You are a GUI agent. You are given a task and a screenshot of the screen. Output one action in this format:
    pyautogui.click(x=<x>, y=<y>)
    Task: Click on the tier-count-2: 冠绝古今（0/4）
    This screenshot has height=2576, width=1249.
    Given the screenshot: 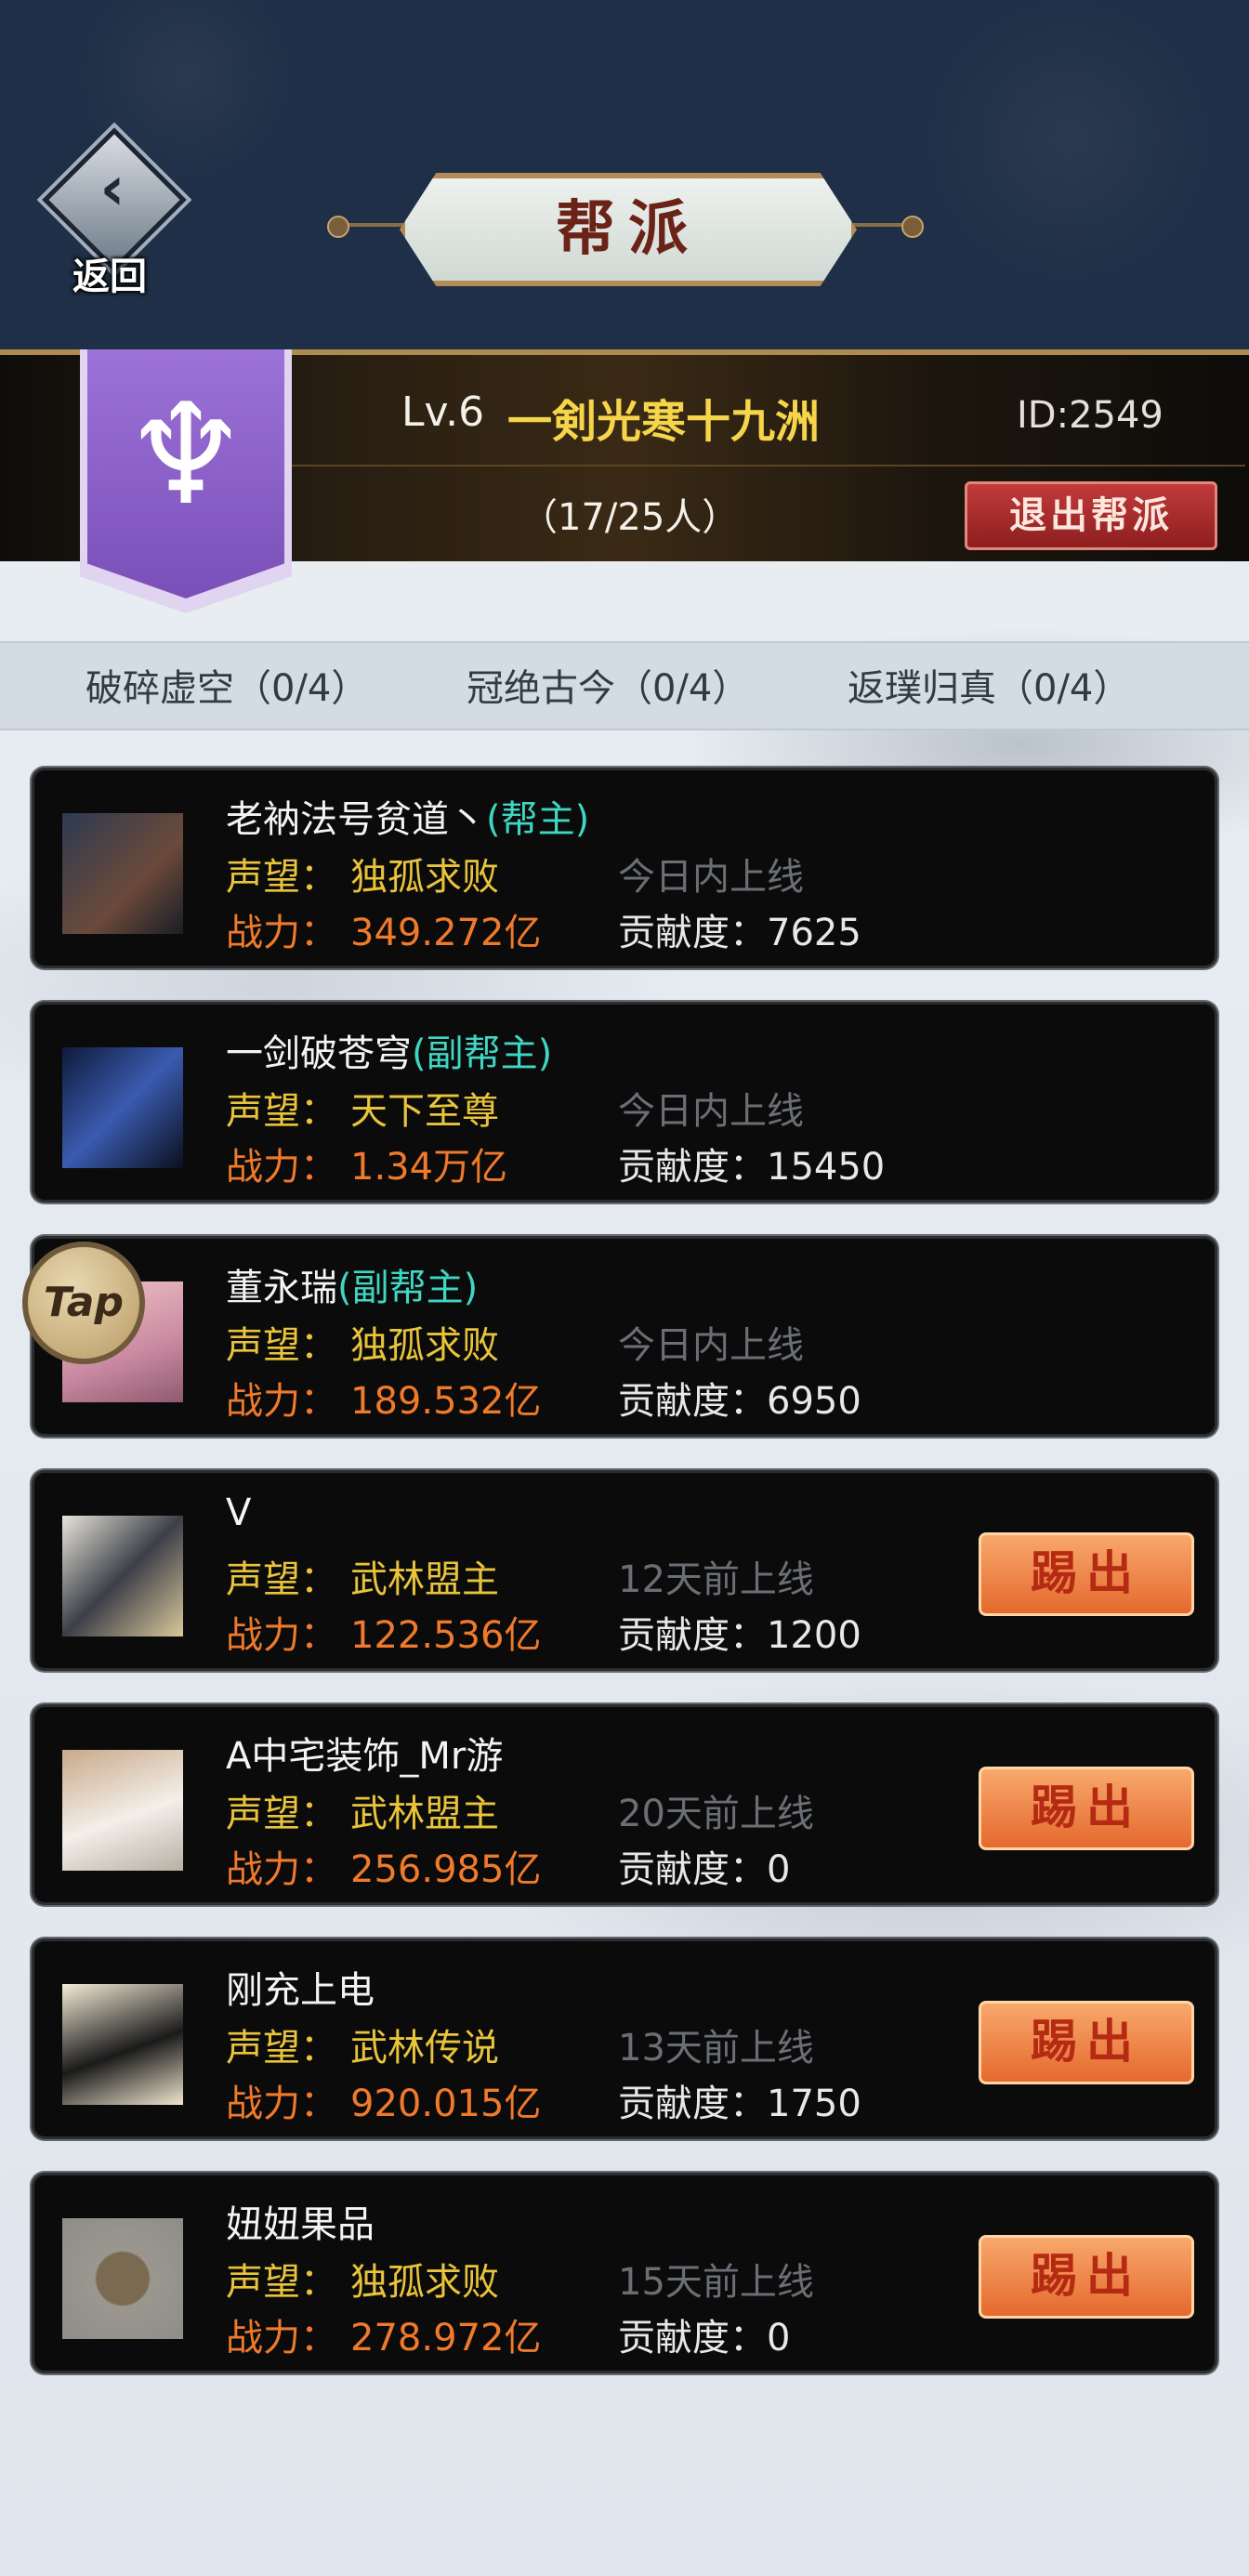 What is the action you would take?
    pyautogui.click(x=608, y=688)
    